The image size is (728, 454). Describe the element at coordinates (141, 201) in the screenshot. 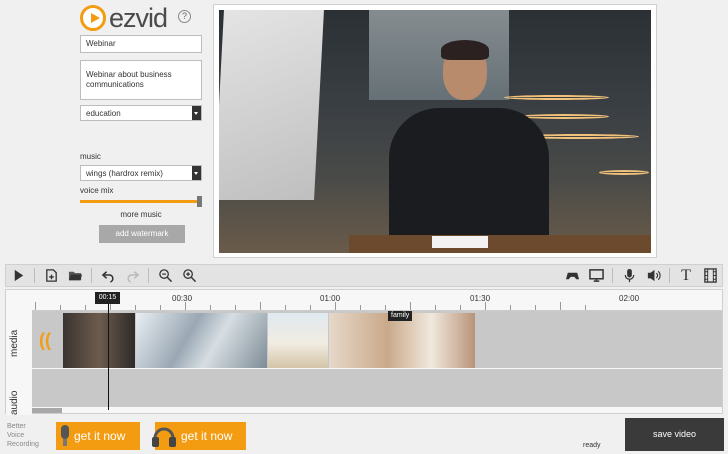

I see `voice-mix-slider` at that location.